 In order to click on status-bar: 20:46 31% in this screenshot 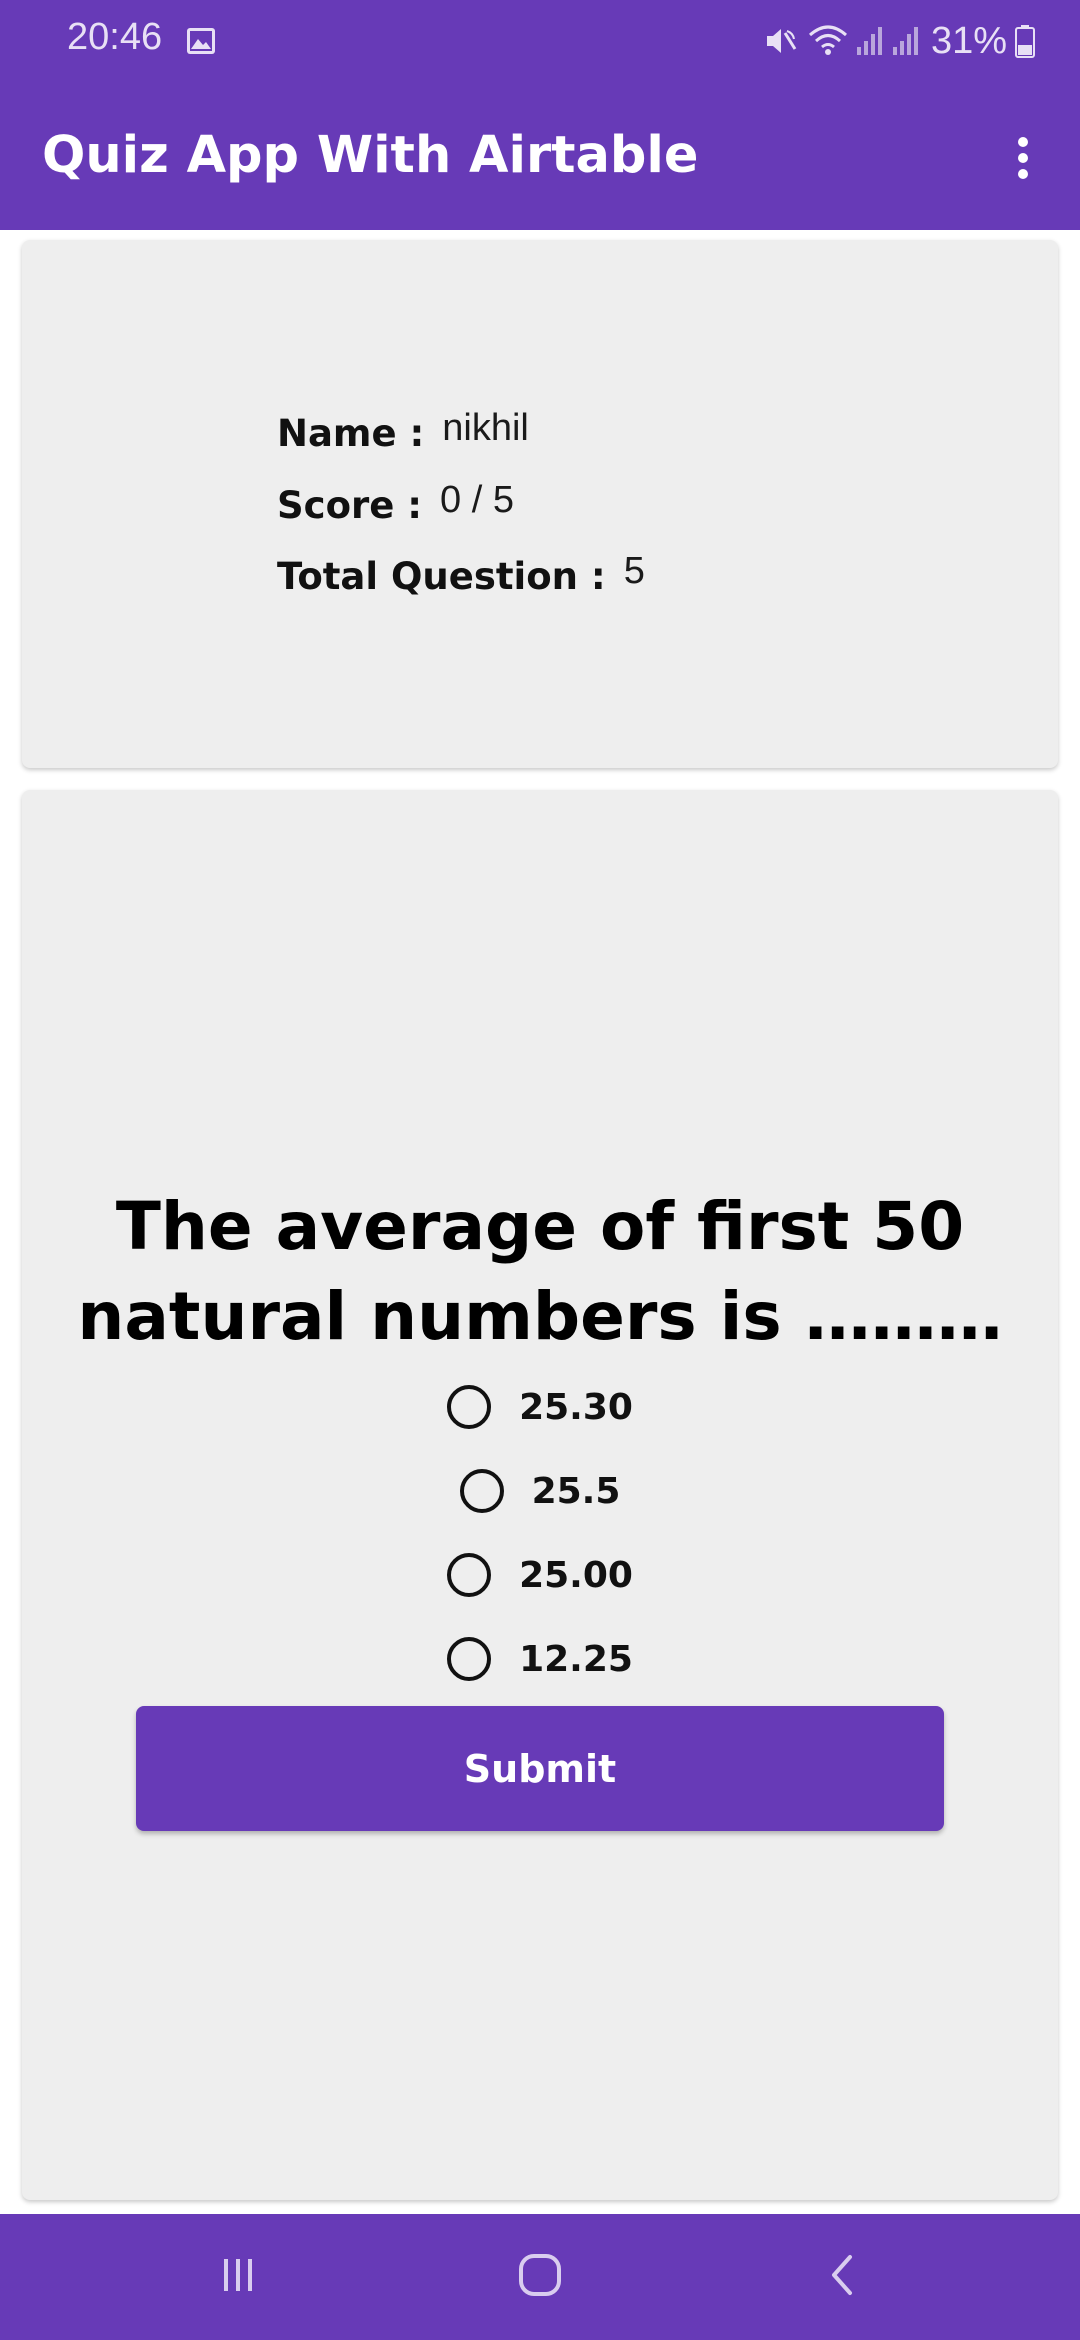, I will do `click(540, 41)`.